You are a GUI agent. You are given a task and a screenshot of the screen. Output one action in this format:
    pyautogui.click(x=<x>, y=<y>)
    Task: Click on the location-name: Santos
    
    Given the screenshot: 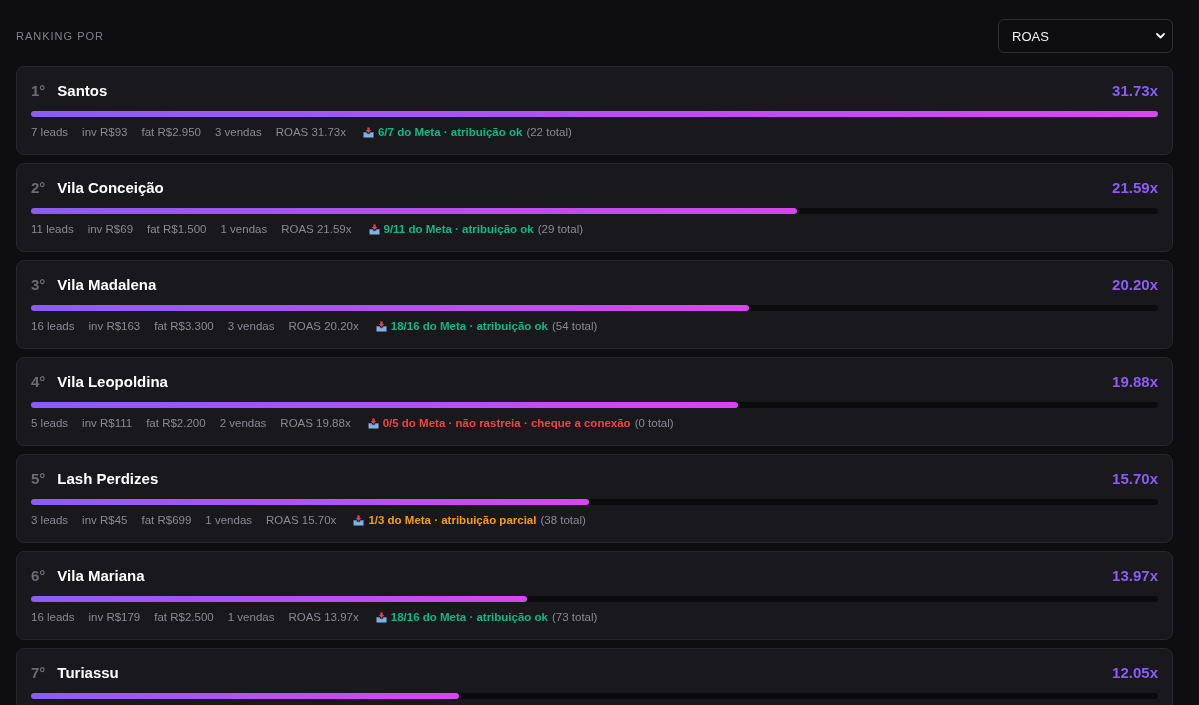 What is the action you would take?
    pyautogui.click(x=82, y=90)
    